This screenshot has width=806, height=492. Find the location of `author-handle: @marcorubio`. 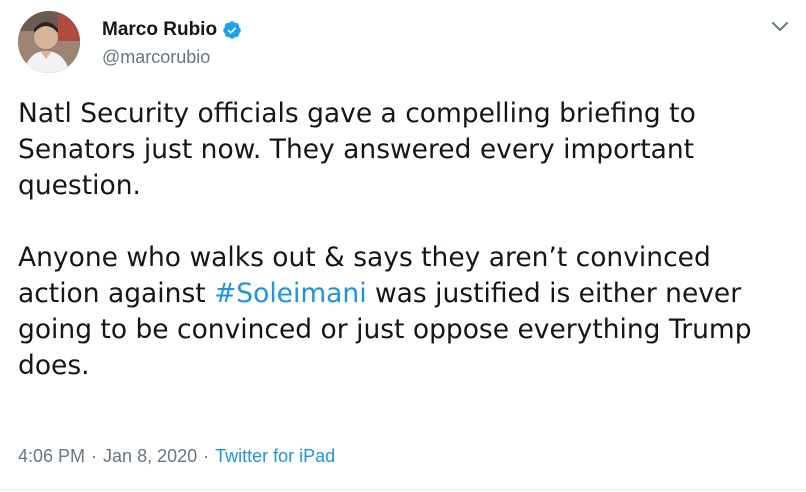

author-handle: @marcorubio is located at coordinates (156, 57).